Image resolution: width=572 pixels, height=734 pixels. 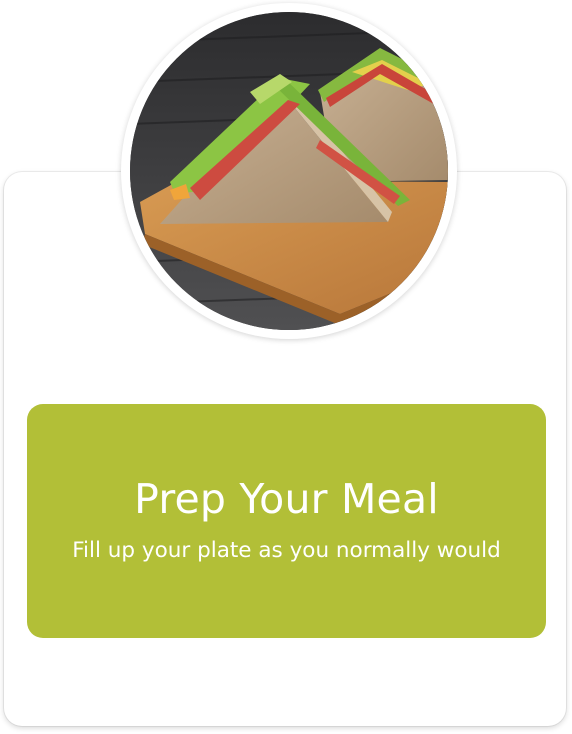 What do you see at coordinates (286, 499) in the screenshot?
I see `banner-title: Prep Your Meal` at bounding box center [286, 499].